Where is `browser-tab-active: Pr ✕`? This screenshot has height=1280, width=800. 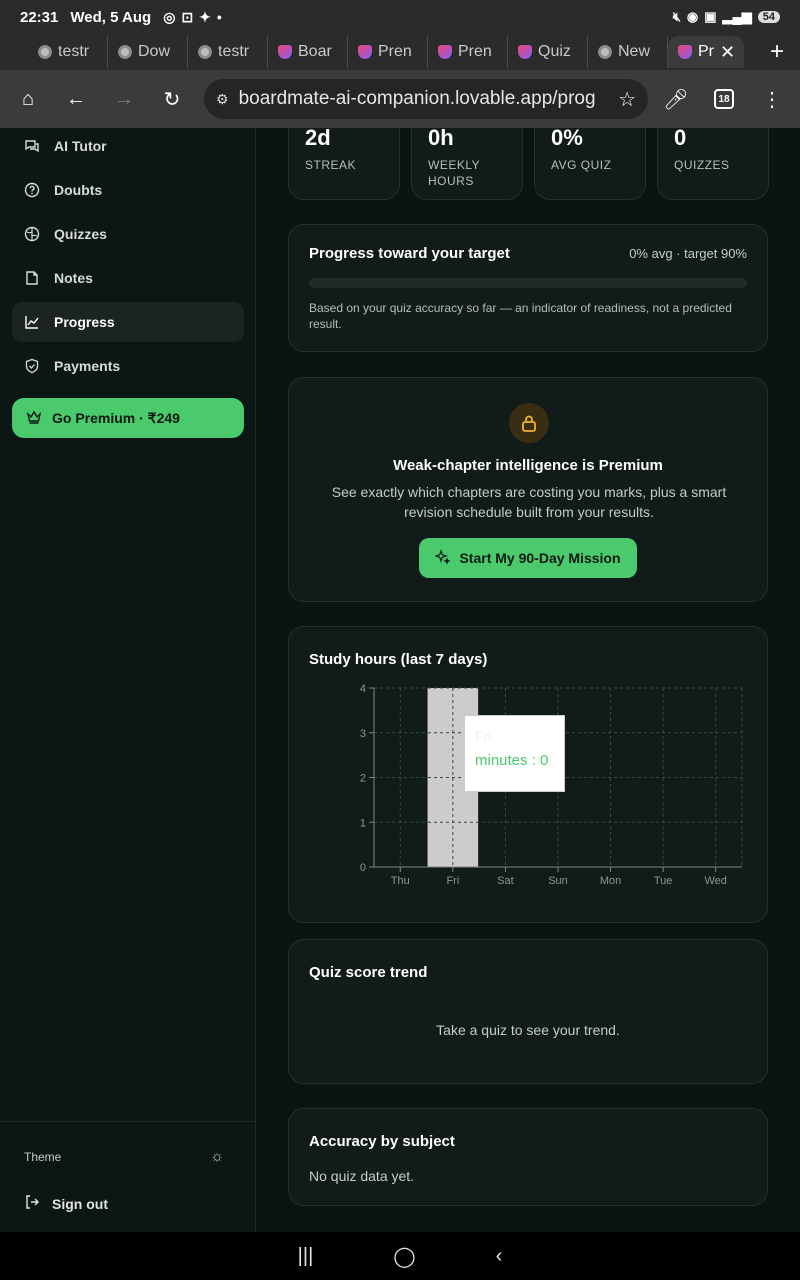
browser-tab-active: Pr ✕ is located at coordinates (706, 52).